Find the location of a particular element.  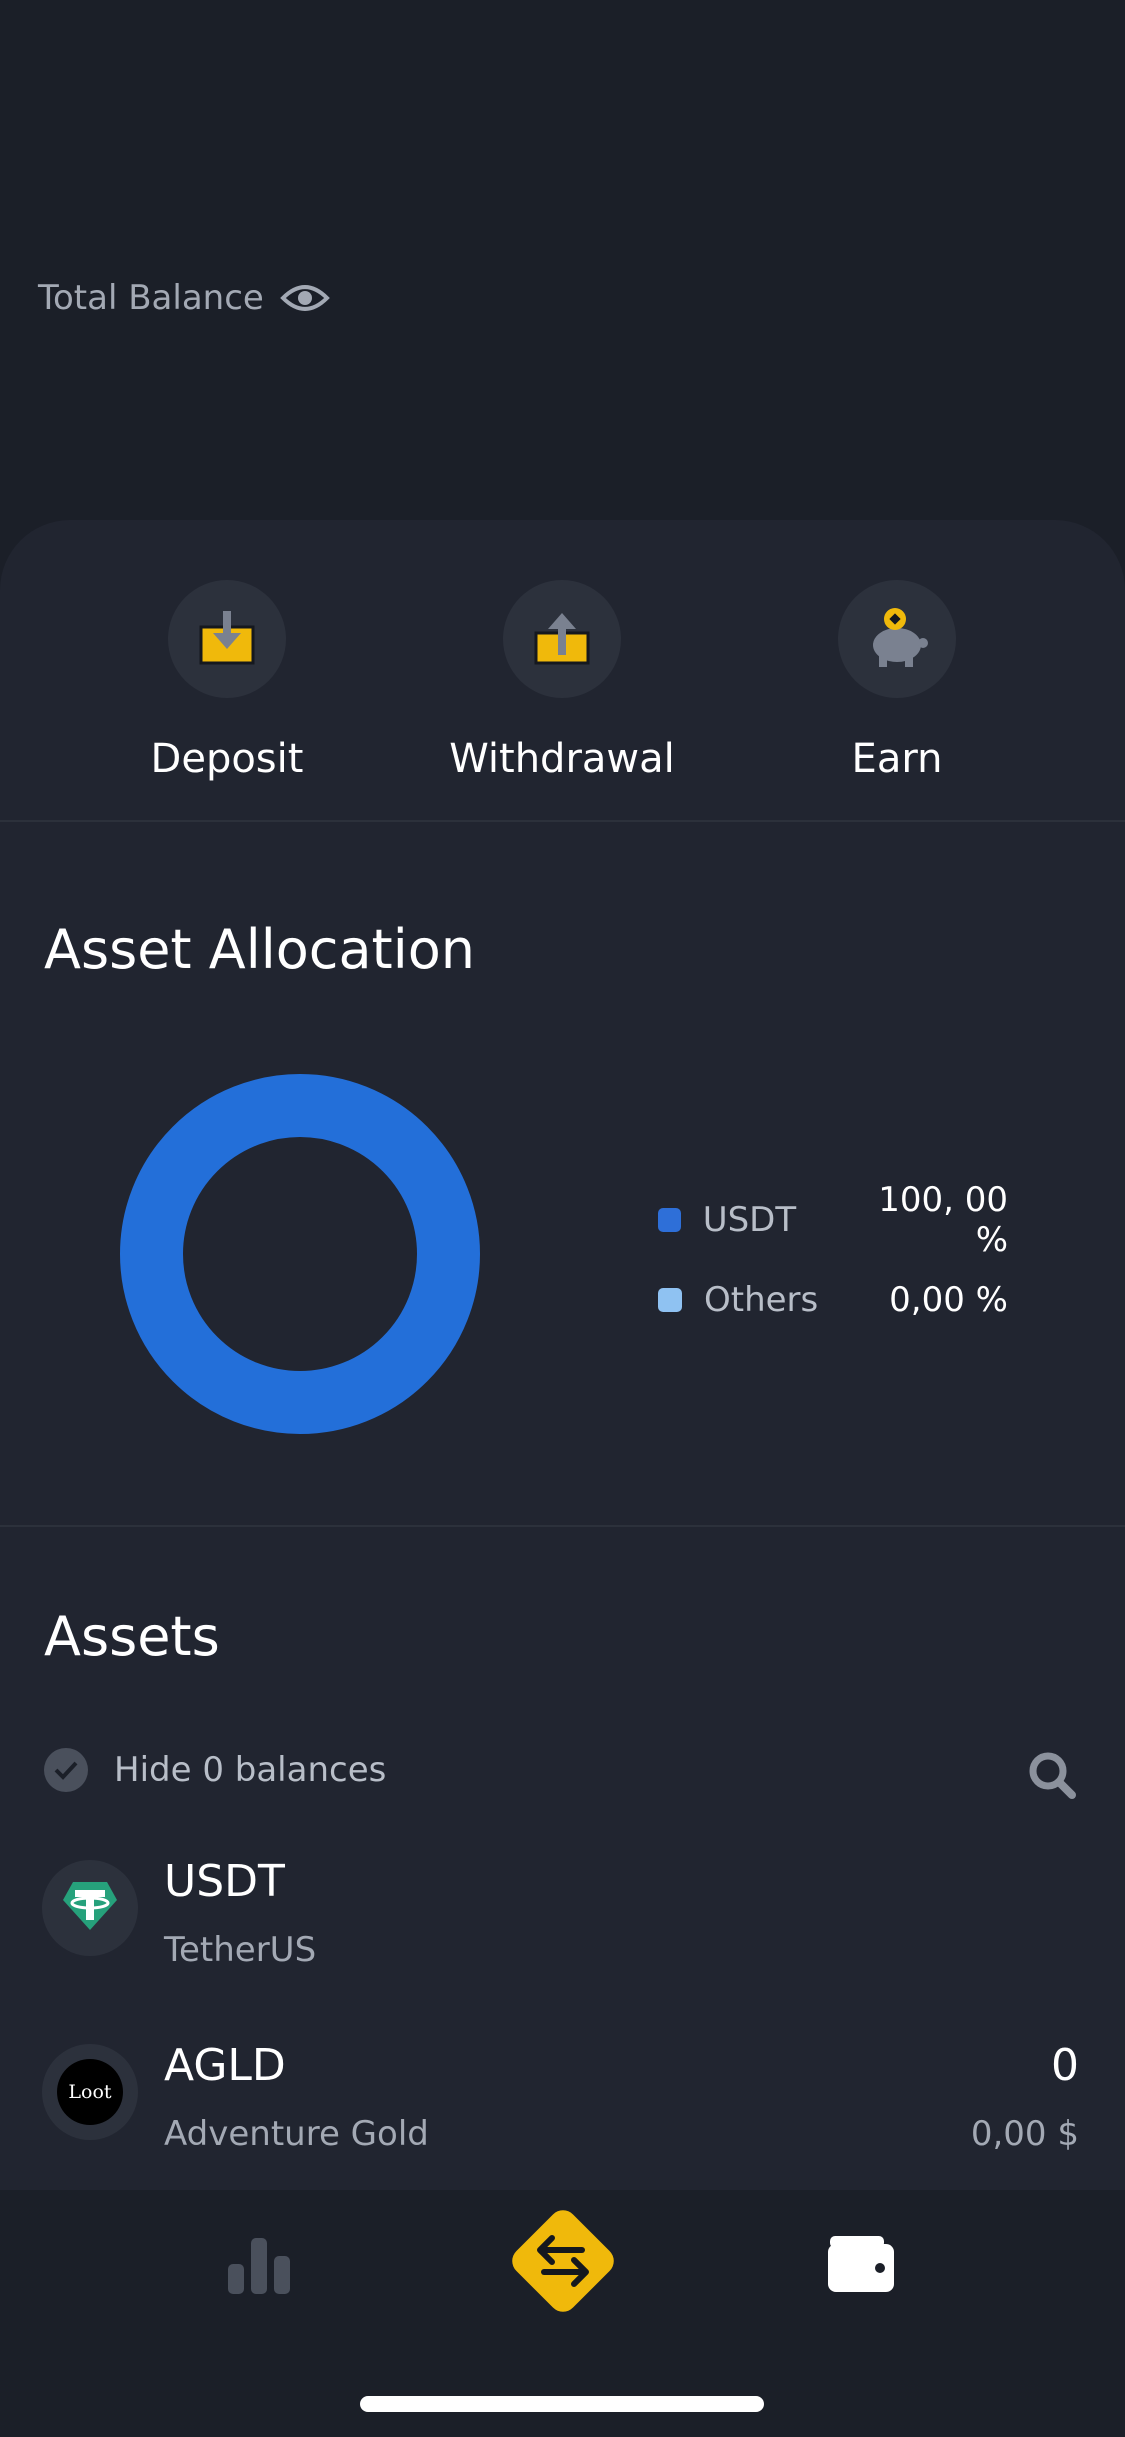

legend-name: USDT is located at coordinates (749, 1220).